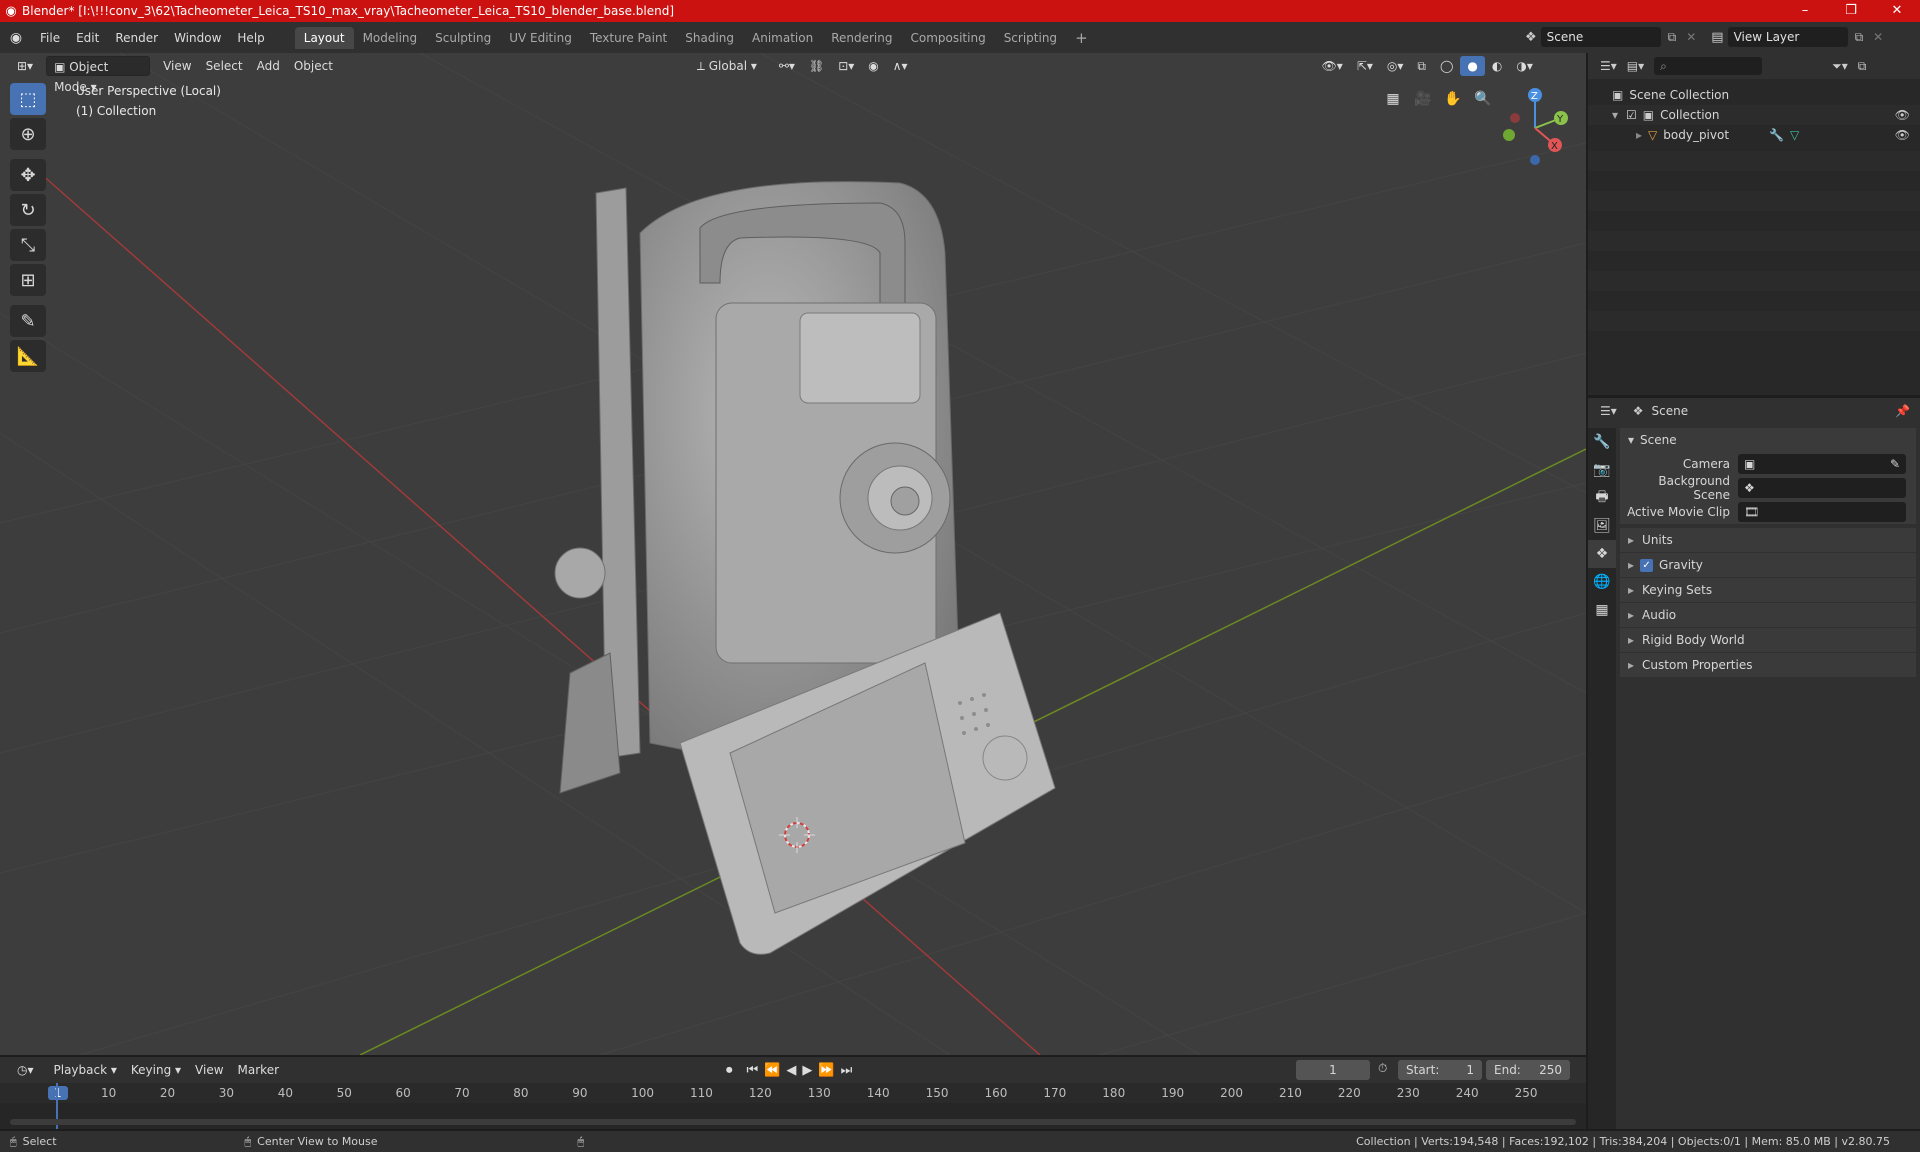 The width and height of the screenshot is (1920, 1152). I want to click on modifier-wrench-icon: 🔧, so click(1776, 135).